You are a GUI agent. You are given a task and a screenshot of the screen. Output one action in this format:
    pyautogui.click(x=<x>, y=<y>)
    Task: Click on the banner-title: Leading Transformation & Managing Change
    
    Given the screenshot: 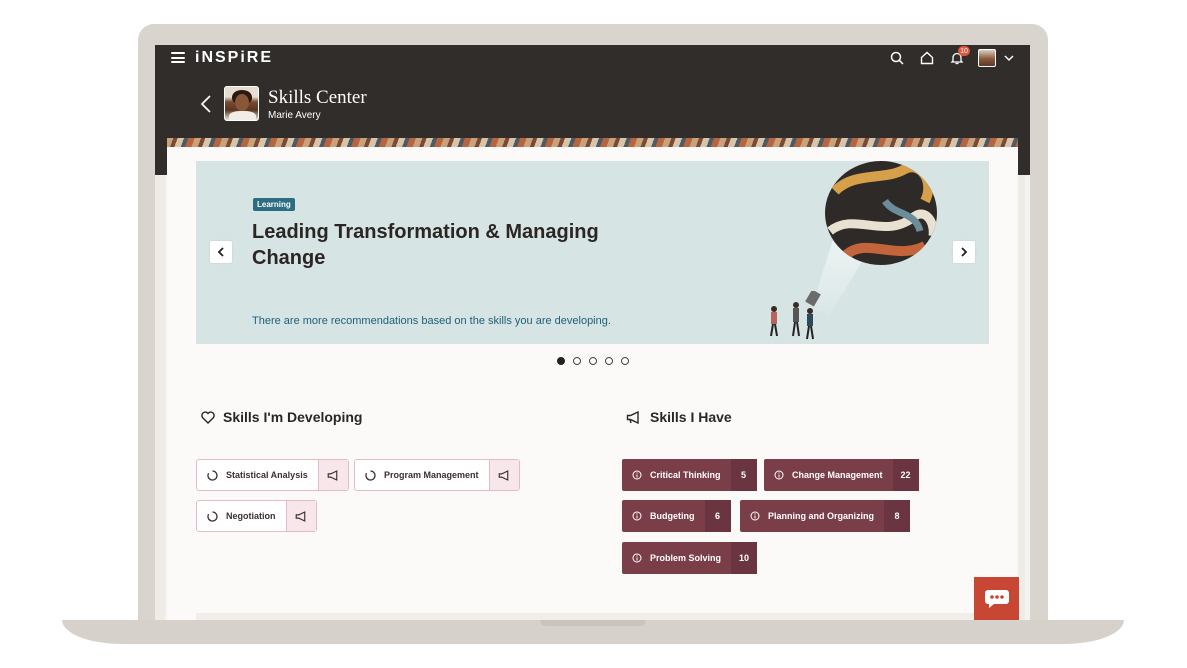 What is the action you would take?
    pyautogui.click(x=442, y=245)
    